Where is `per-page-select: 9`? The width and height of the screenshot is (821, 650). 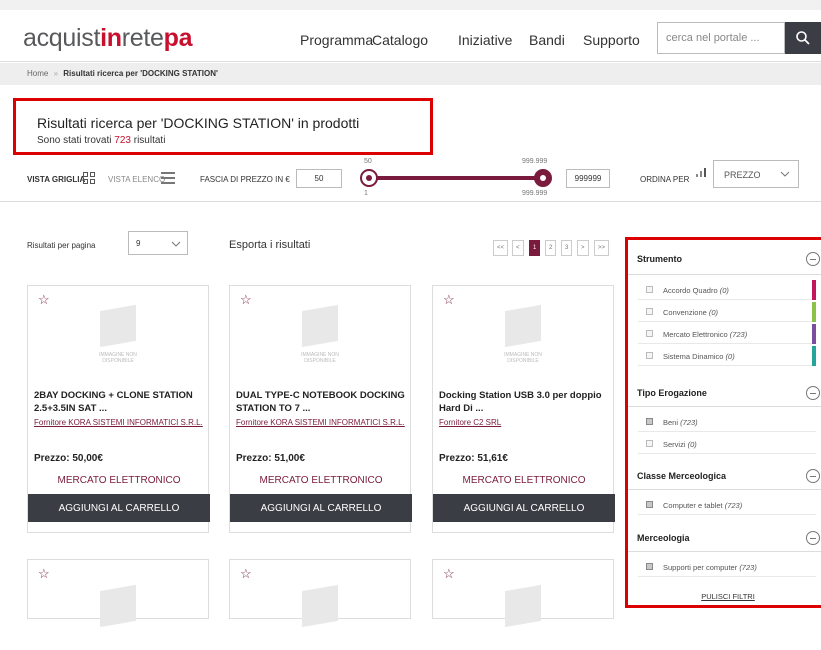
per-page-select: 9 is located at coordinates (158, 243).